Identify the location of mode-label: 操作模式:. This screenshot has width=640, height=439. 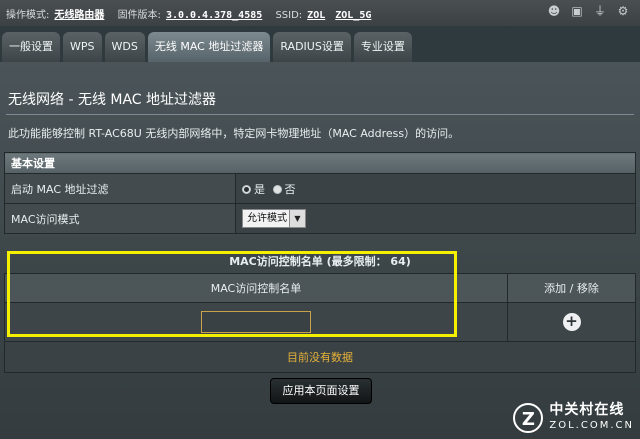
(28, 15).